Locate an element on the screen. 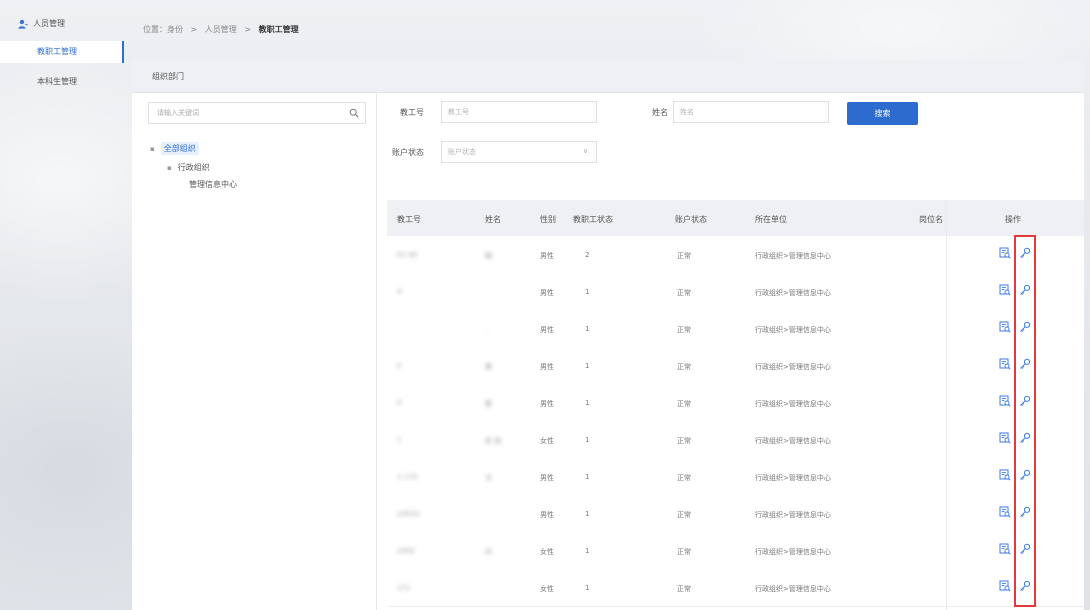 This screenshot has width=1090, height=610. sidebar: 人员管理 教职工管理 本科生管理 is located at coordinates (62, 305).